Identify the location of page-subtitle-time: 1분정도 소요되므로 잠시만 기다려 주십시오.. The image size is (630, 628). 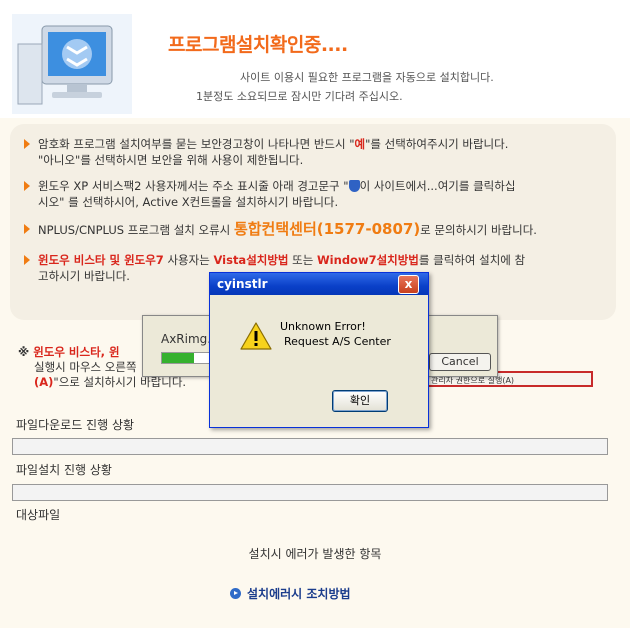
(299, 96).